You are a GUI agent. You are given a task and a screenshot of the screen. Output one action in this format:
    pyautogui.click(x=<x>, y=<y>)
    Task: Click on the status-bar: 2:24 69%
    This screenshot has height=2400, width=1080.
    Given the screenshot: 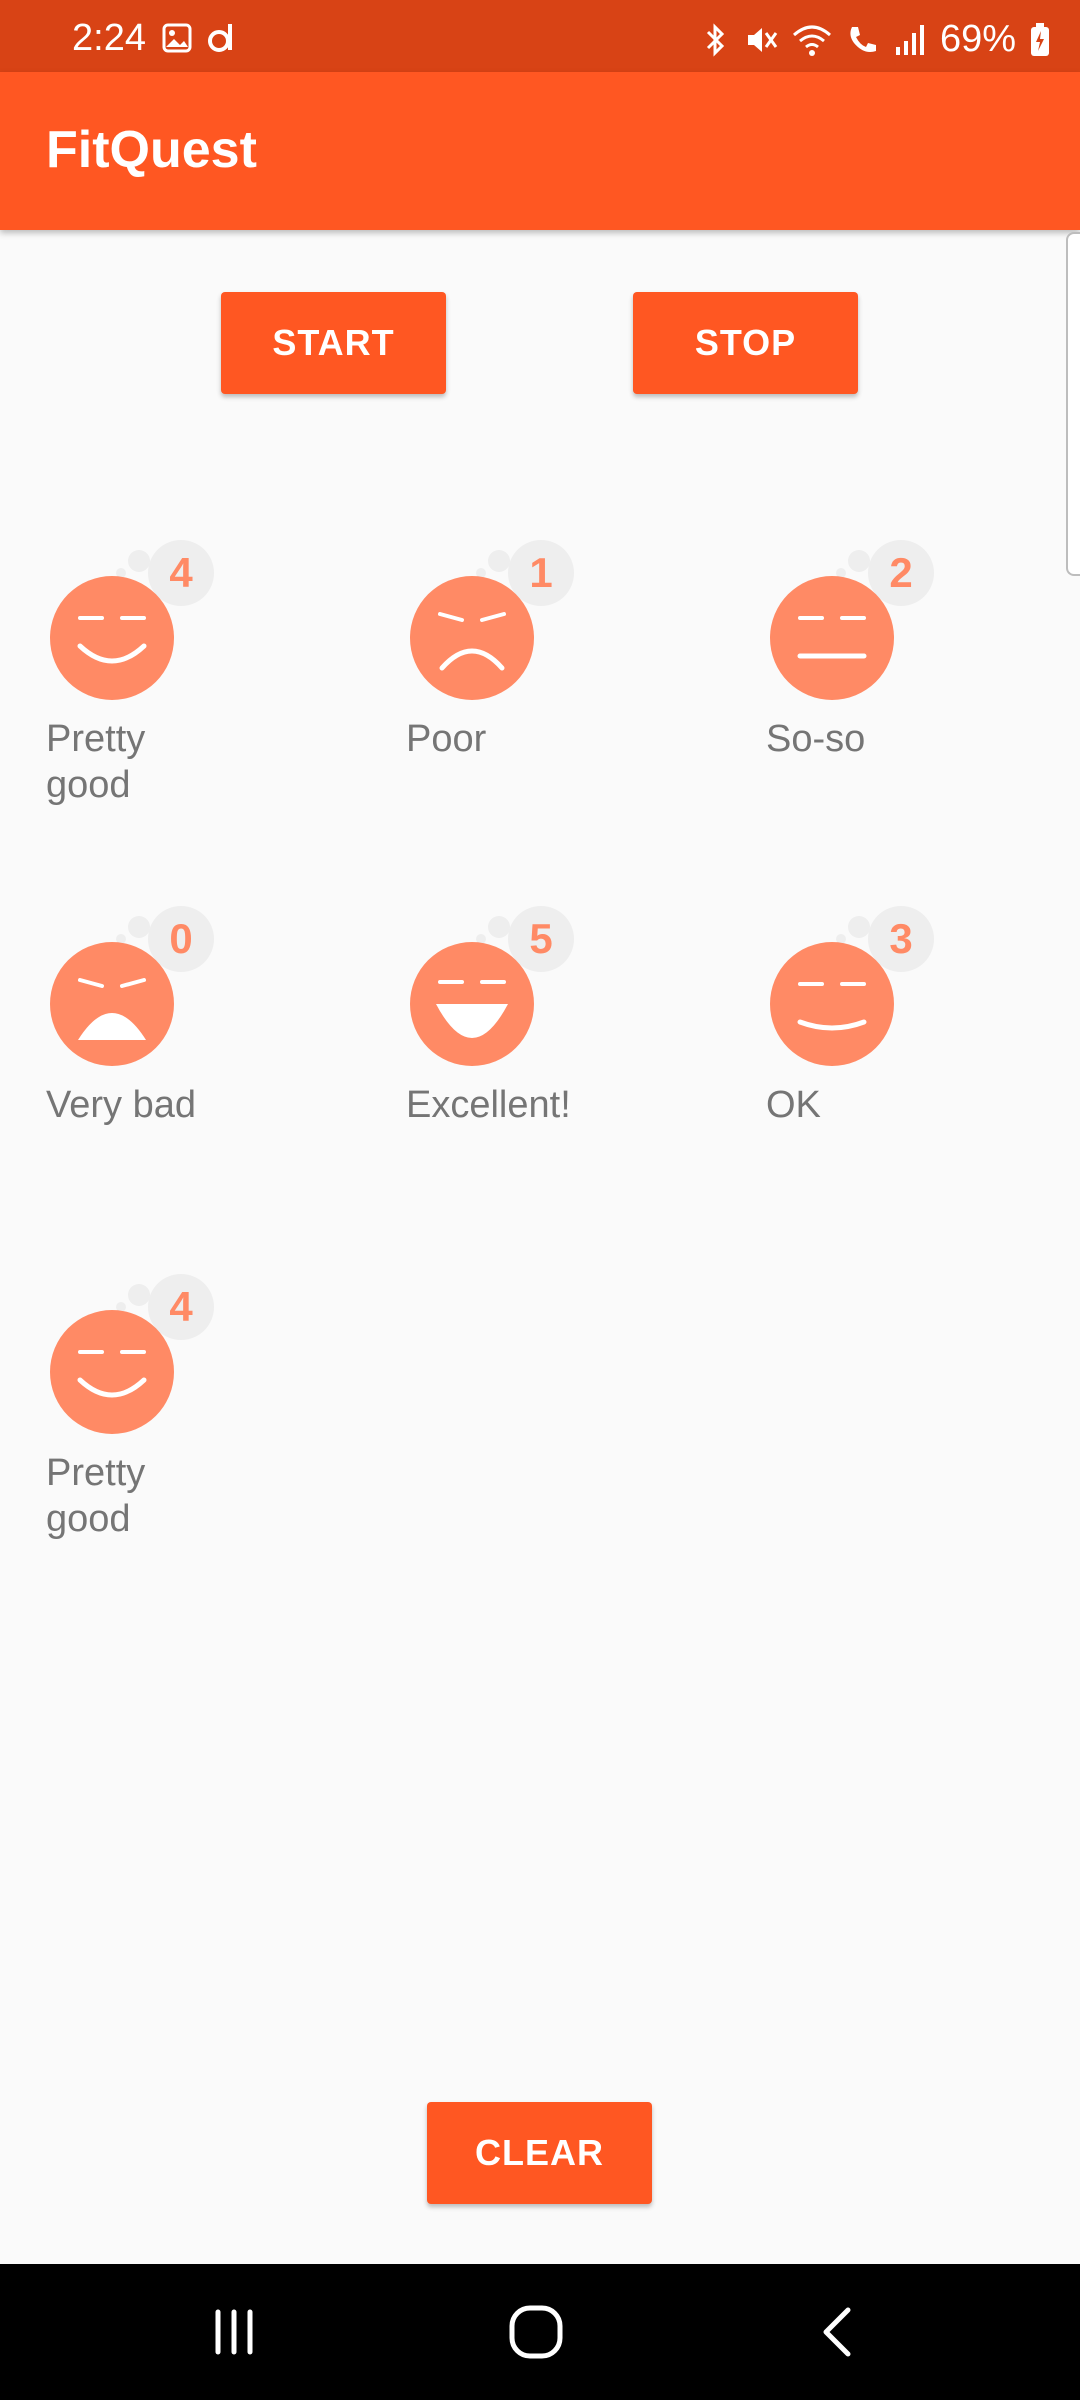 What is the action you would take?
    pyautogui.click(x=540, y=36)
    